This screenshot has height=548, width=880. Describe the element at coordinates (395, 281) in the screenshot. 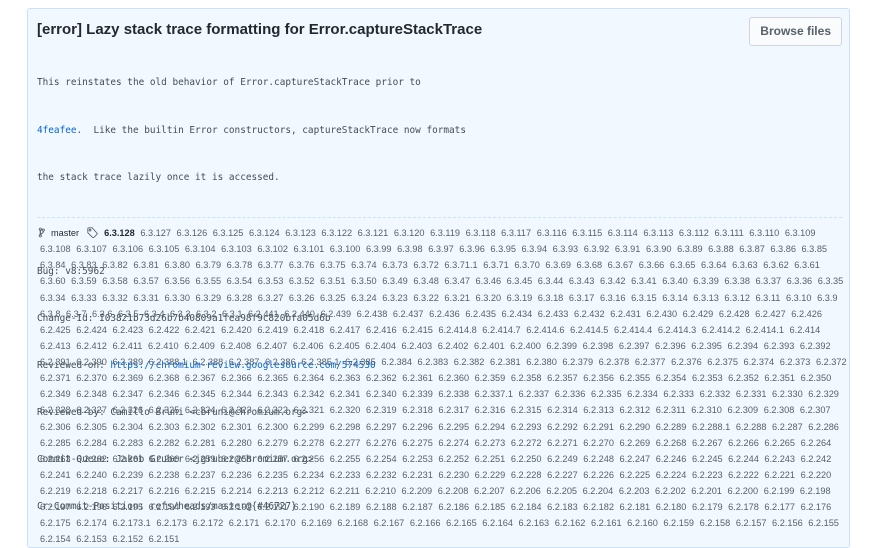

I see `tag-link: 6.3.49` at that location.